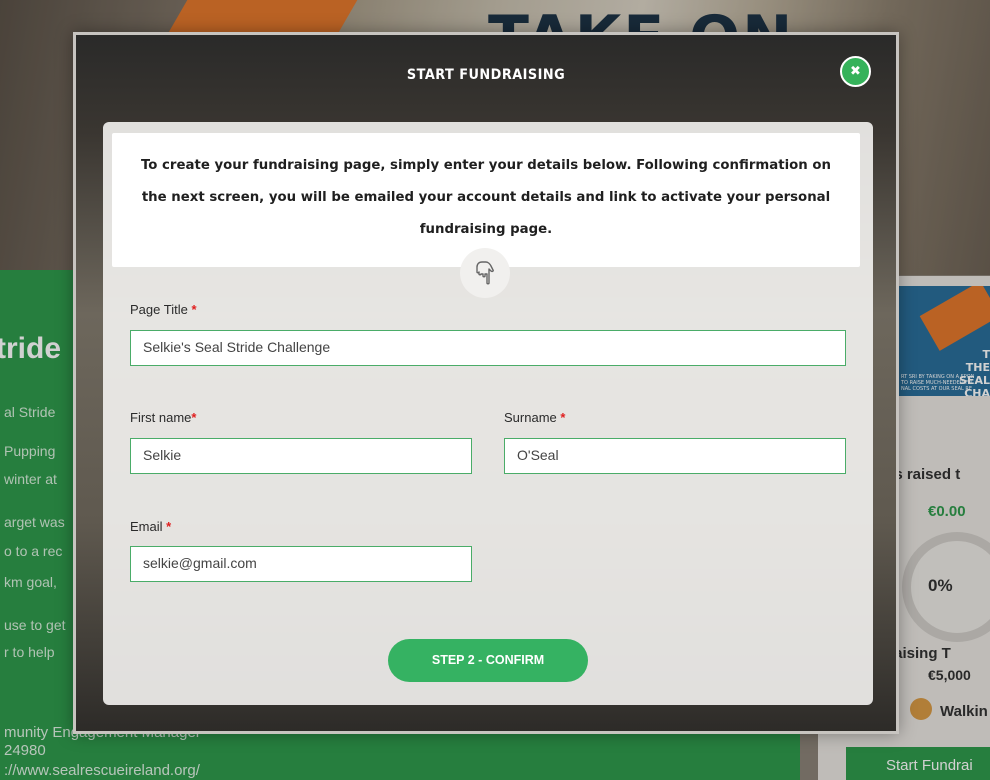 The image size is (990, 780). I want to click on first-name-label-text: First name, so click(161, 417).